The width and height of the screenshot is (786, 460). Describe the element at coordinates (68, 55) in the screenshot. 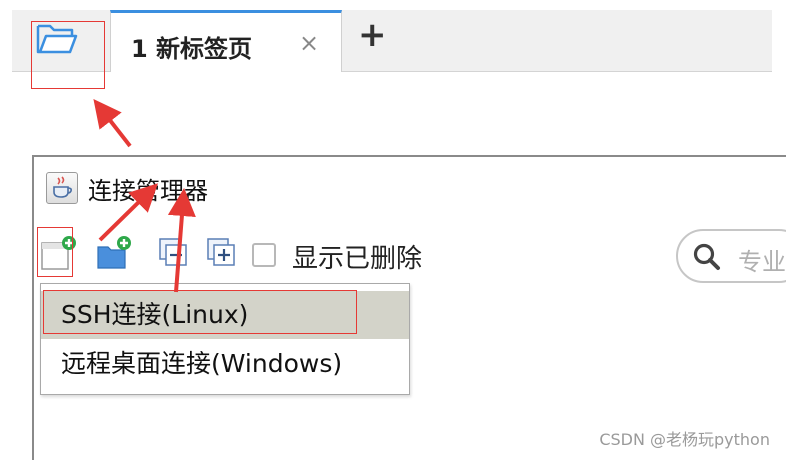

I see `highlight-box-folder` at that location.